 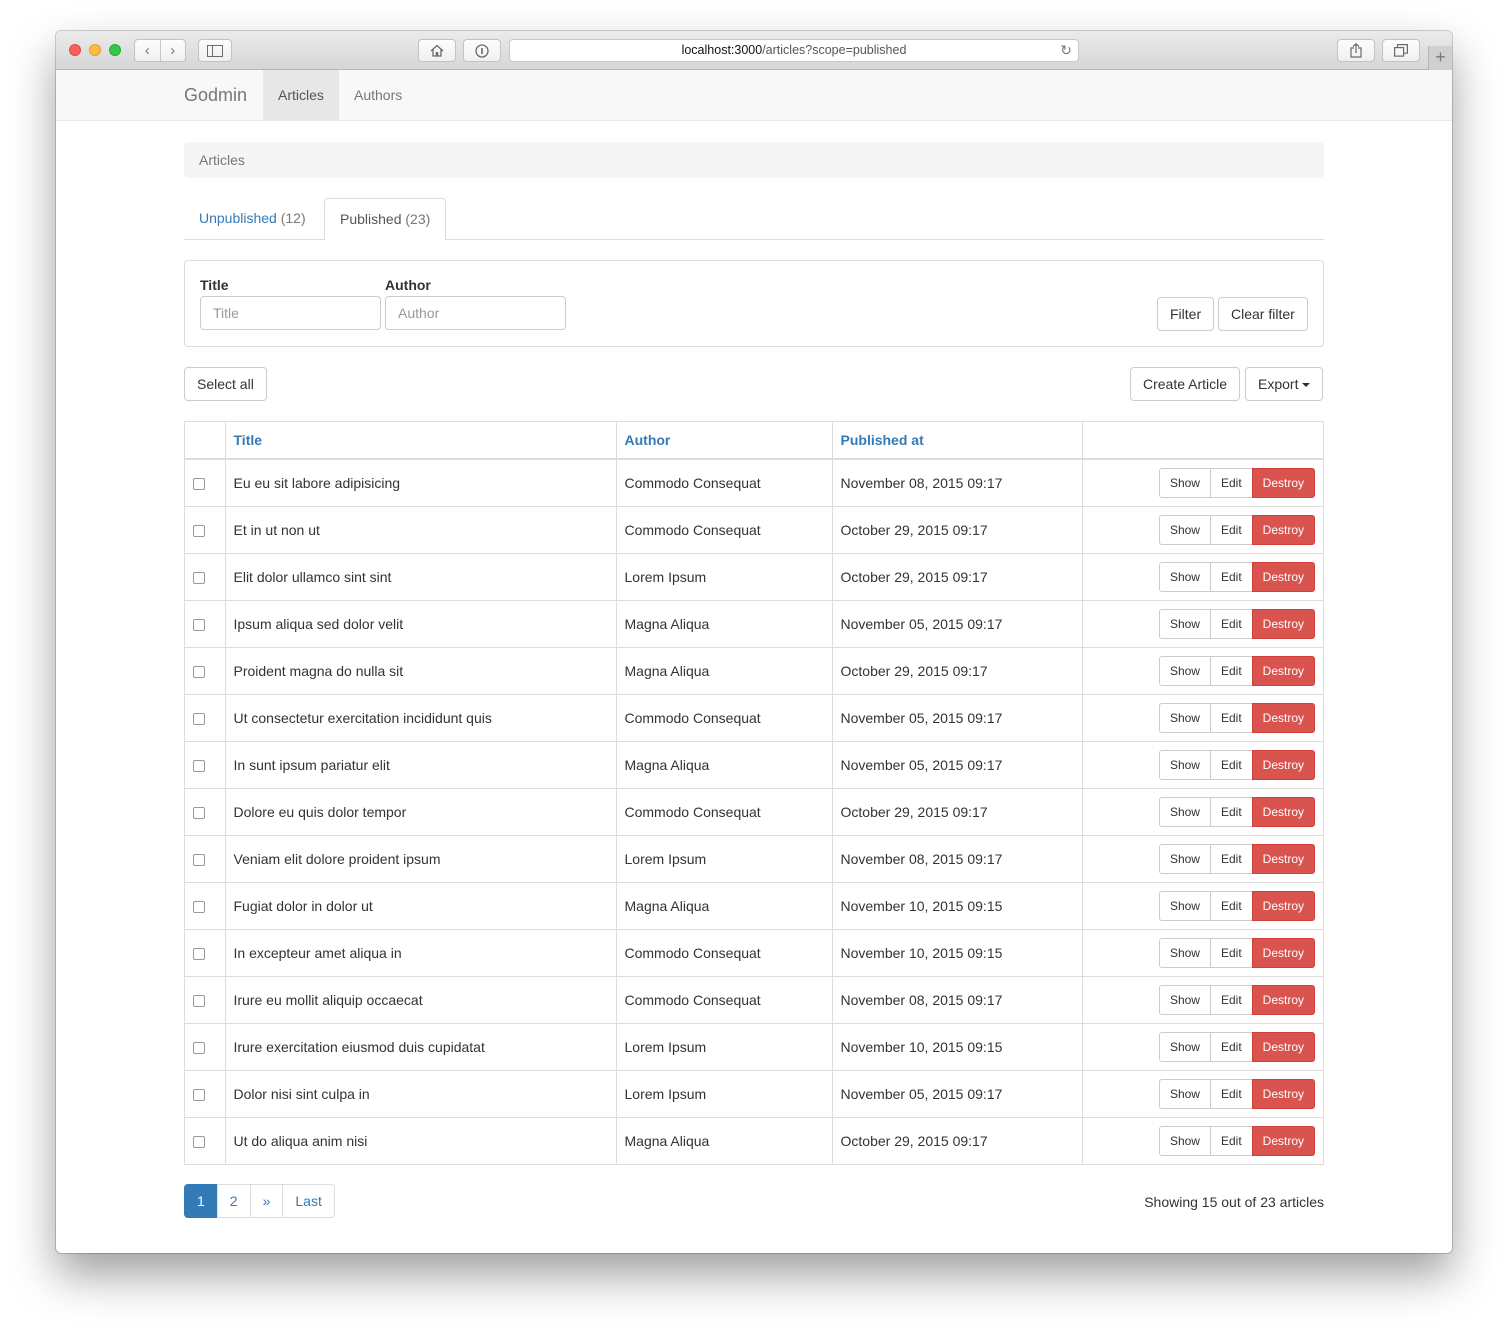 What do you see at coordinates (1066, 50) in the screenshot?
I see `reload-icon: ↻` at bounding box center [1066, 50].